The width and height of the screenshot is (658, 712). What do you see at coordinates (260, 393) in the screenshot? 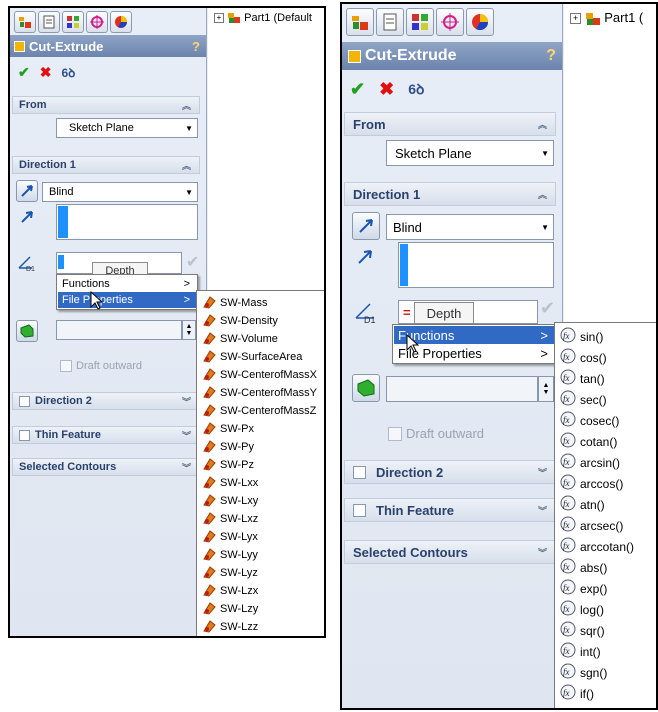
I see `file-property-item: SW-CenterofMassY` at bounding box center [260, 393].